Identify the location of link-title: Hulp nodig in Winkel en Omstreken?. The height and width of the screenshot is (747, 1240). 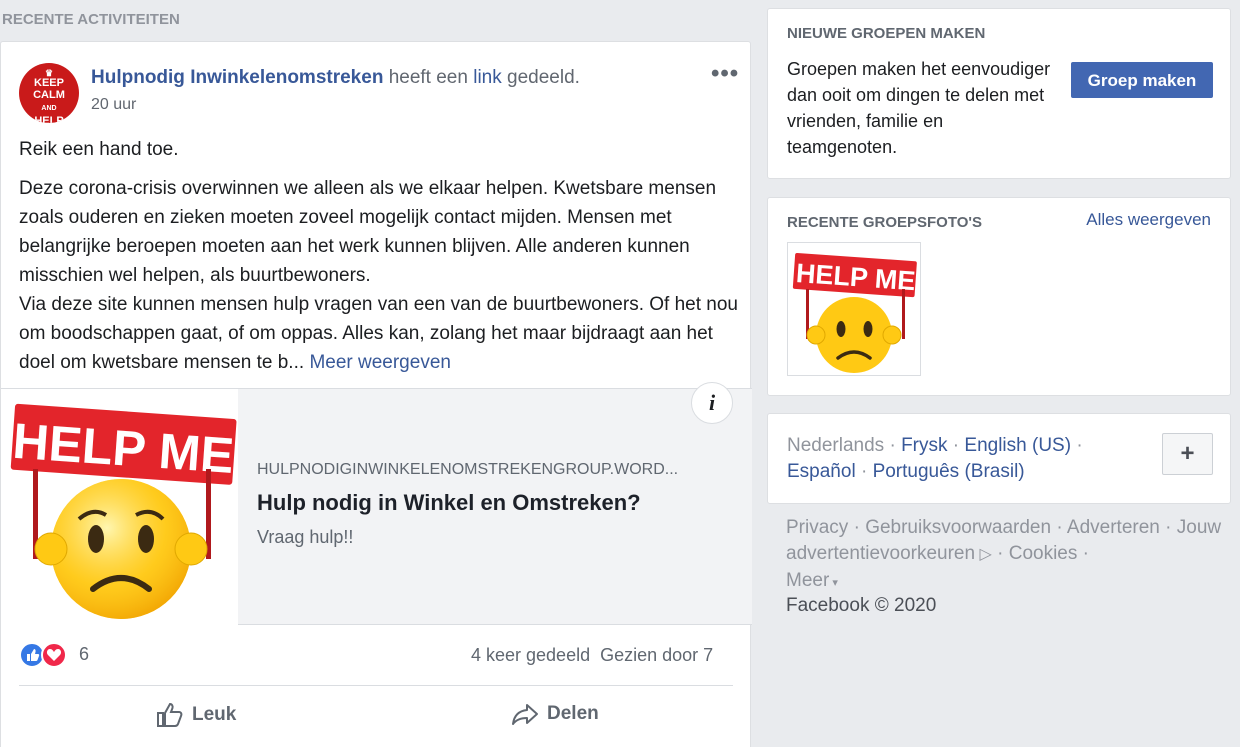
(449, 503).